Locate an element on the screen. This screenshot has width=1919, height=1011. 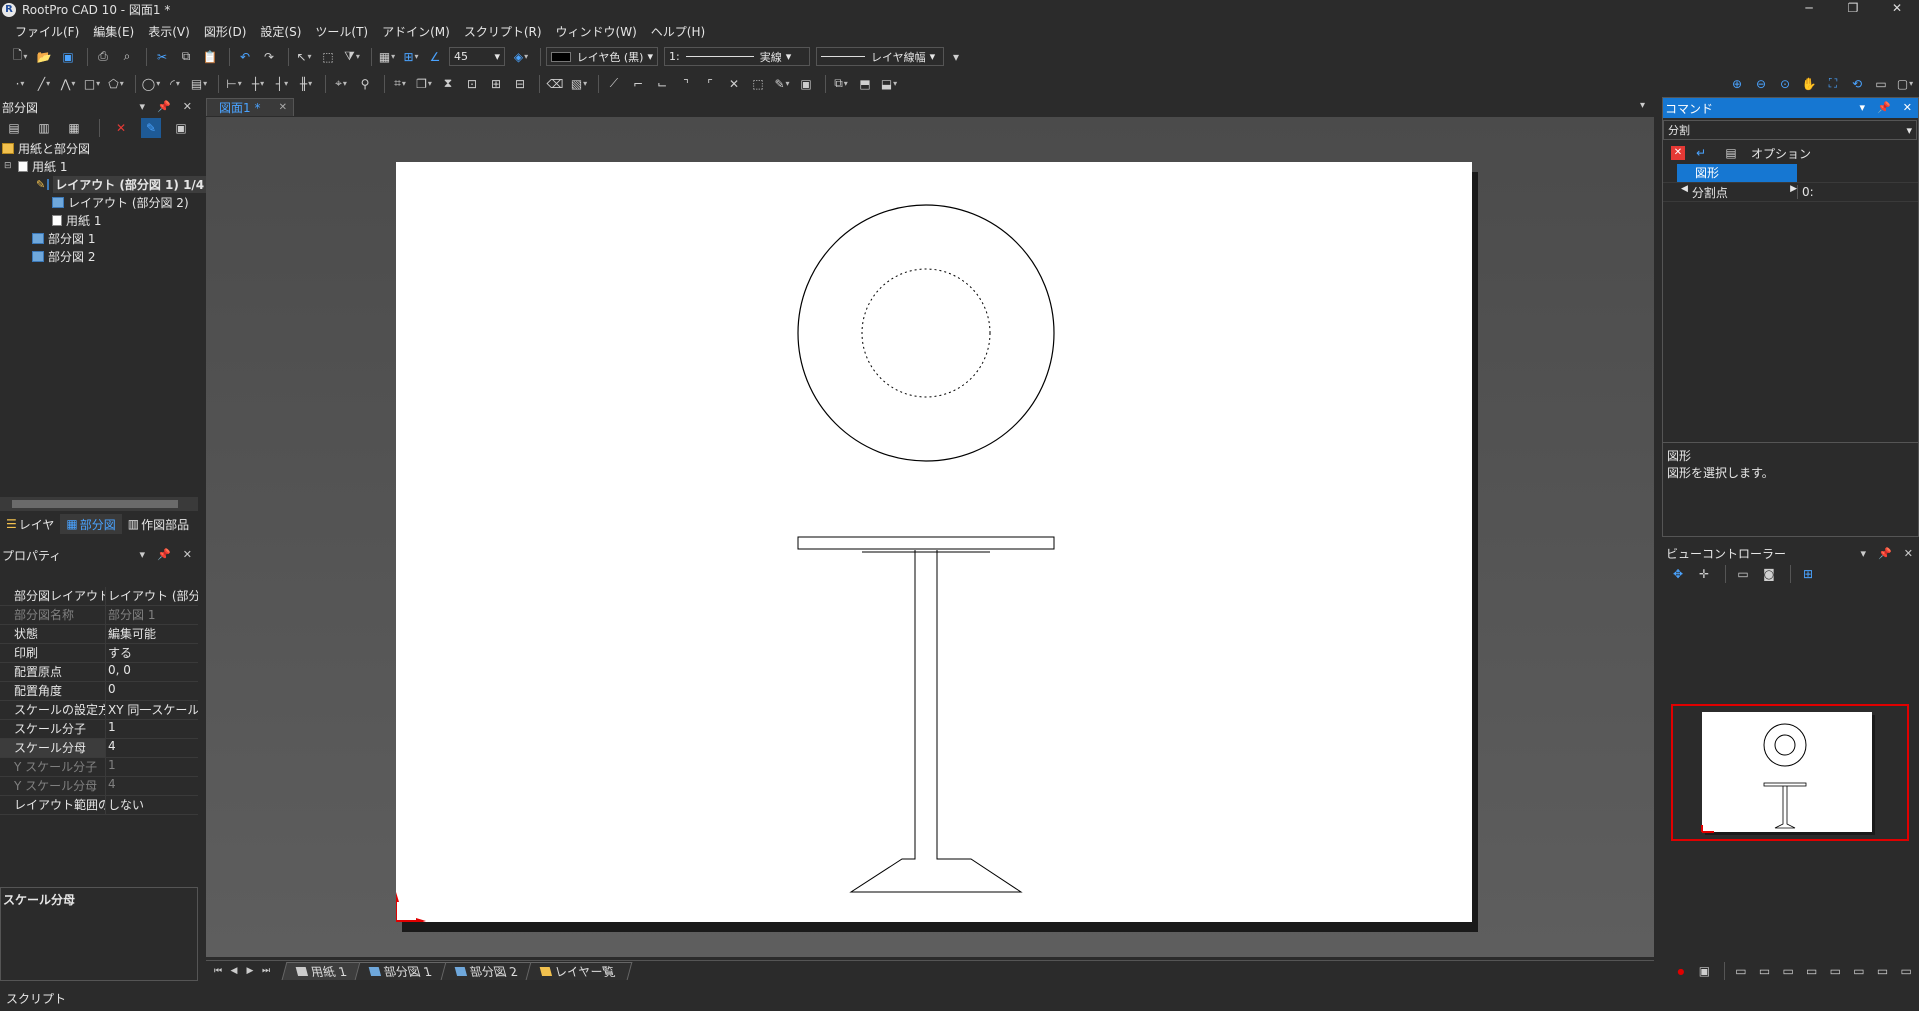
pan-hand-icon: ✋ is located at coordinates (1809, 84).